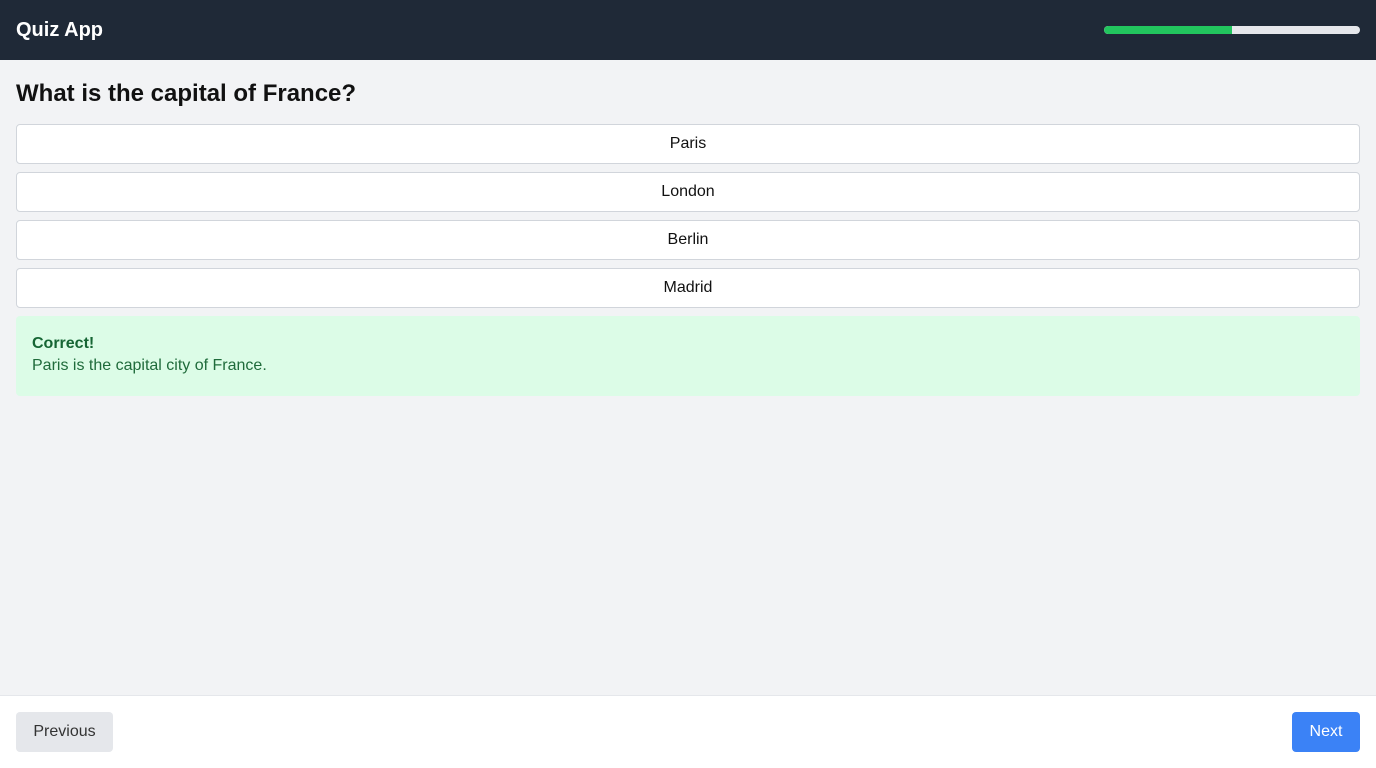  What do you see at coordinates (688, 731) in the screenshot?
I see `navigation-footer: Previous Next` at bounding box center [688, 731].